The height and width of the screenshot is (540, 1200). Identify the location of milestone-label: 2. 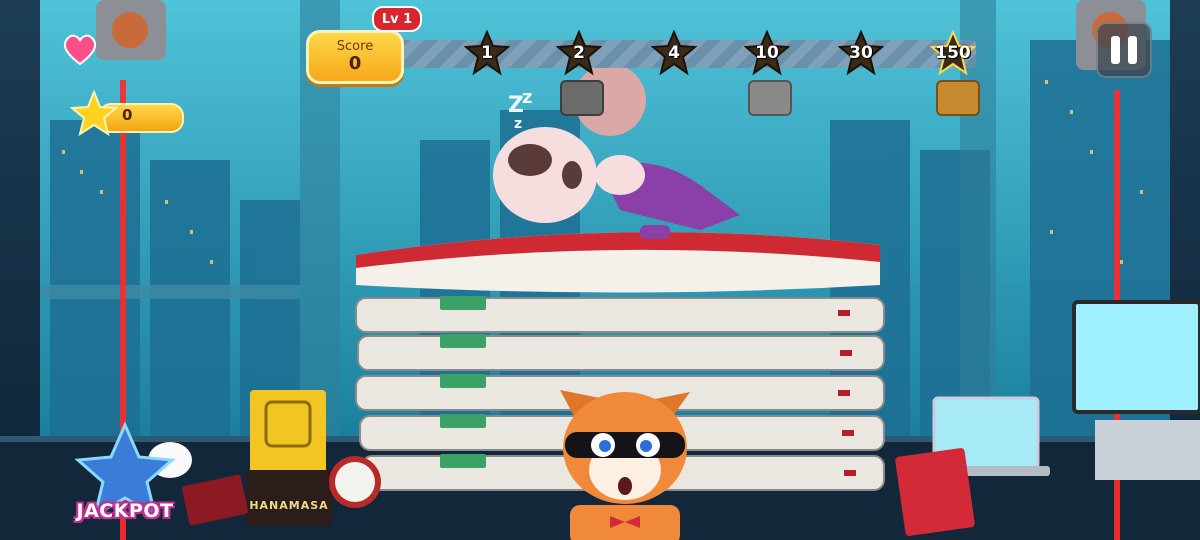
(579, 53).